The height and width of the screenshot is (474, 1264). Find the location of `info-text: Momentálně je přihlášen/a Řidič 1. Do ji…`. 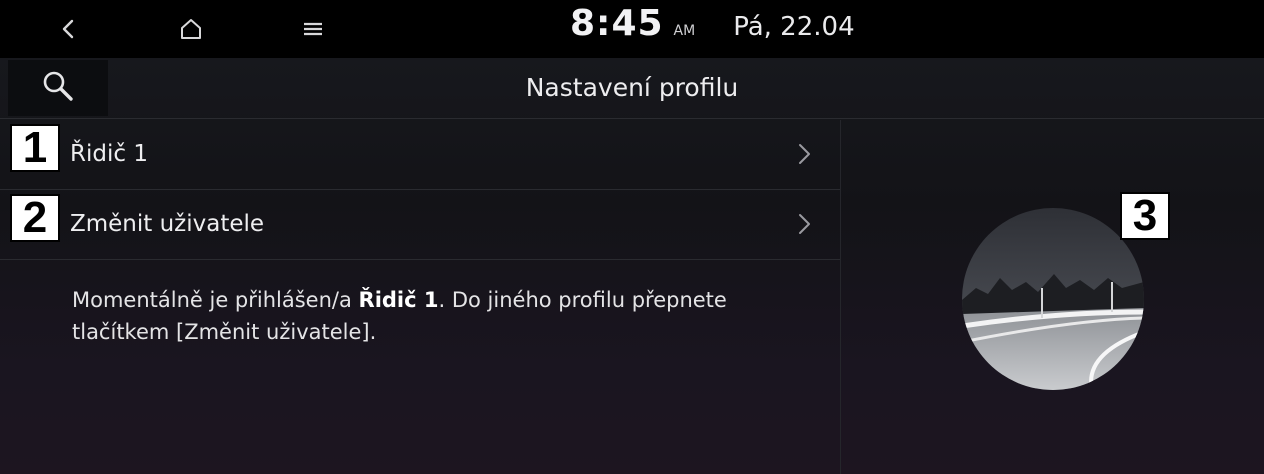

info-text: Momentálně je přihlášen/a Řidič 1. Do ji… is located at coordinates (432, 316).